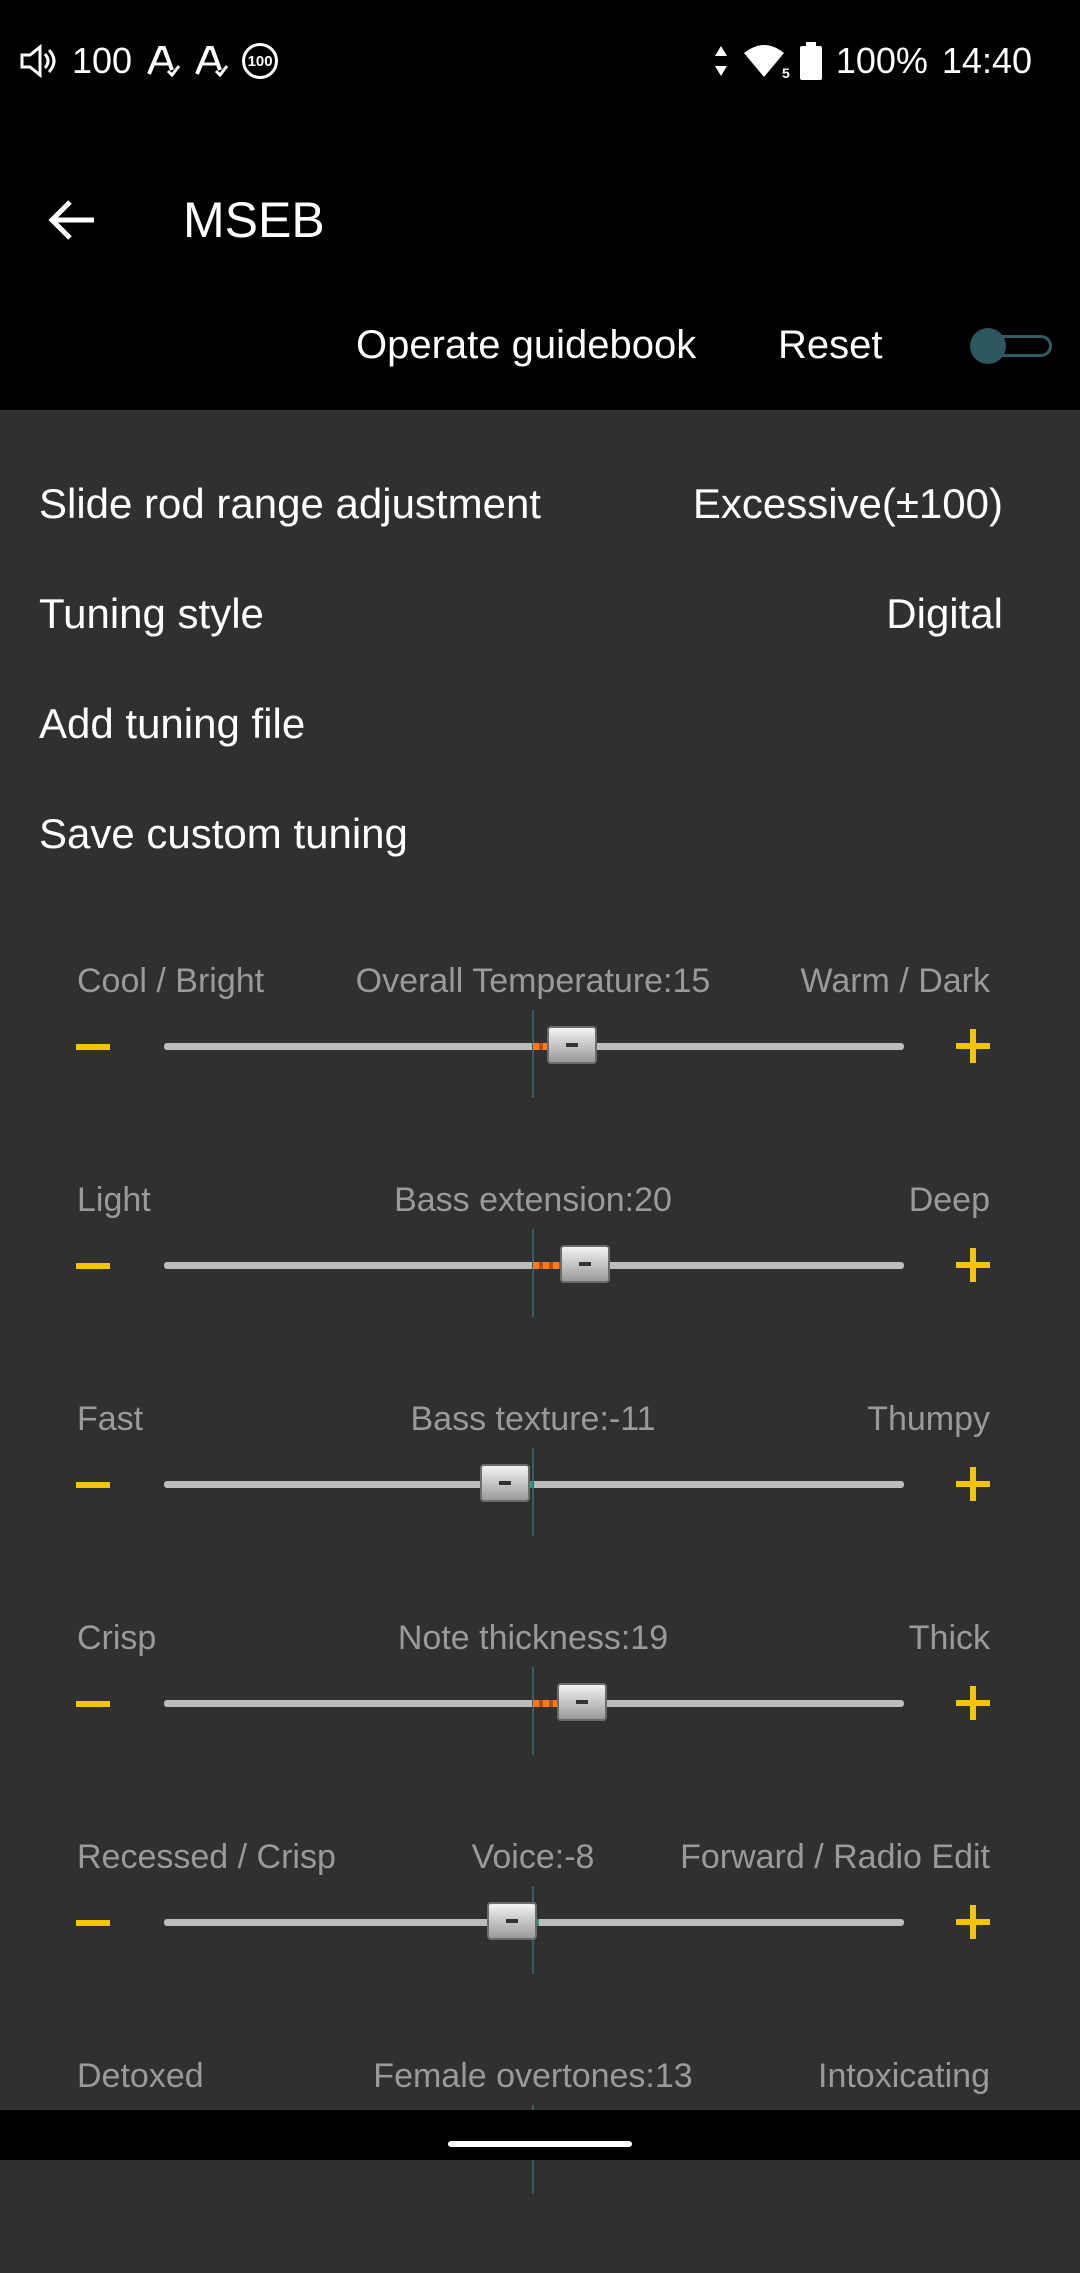  Describe the element at coordinates (540, 2144) in the screenshot. I see `home-gesture-handle` at that location.